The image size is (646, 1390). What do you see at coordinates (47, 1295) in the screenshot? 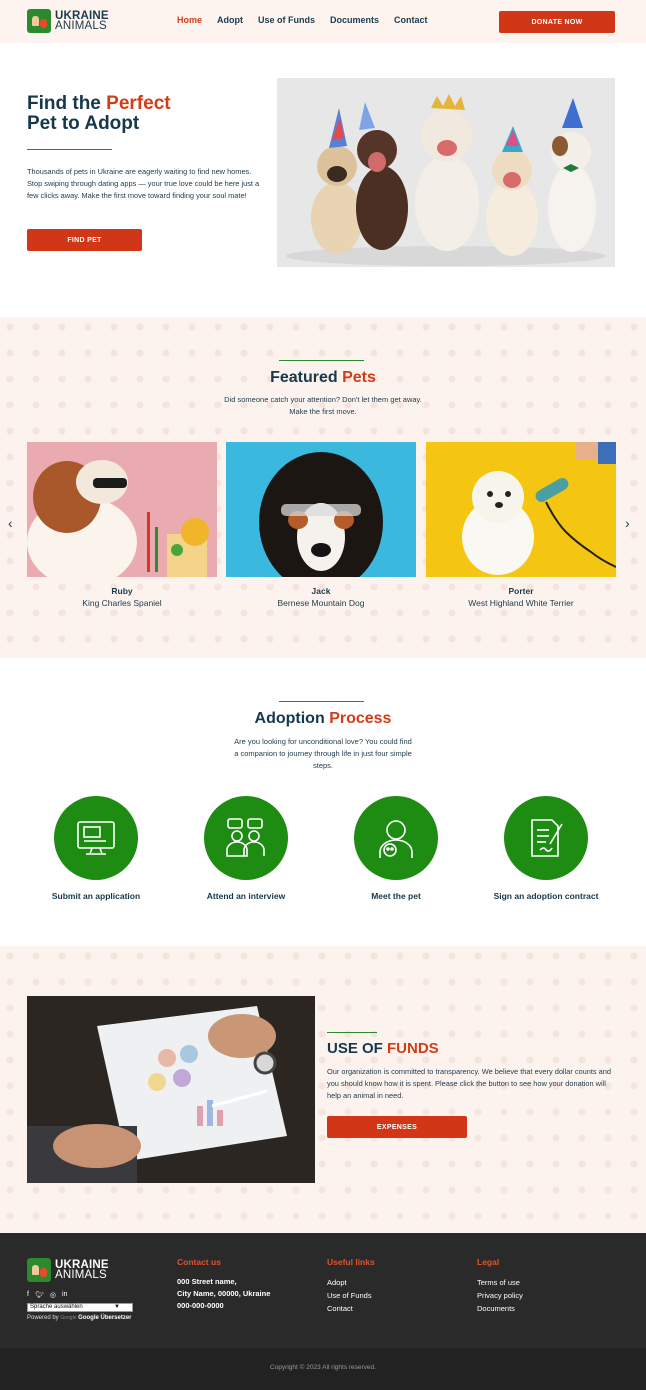
I see `social-links: f 🐦︎ ◎ in` at bounding box center [47, 1295].